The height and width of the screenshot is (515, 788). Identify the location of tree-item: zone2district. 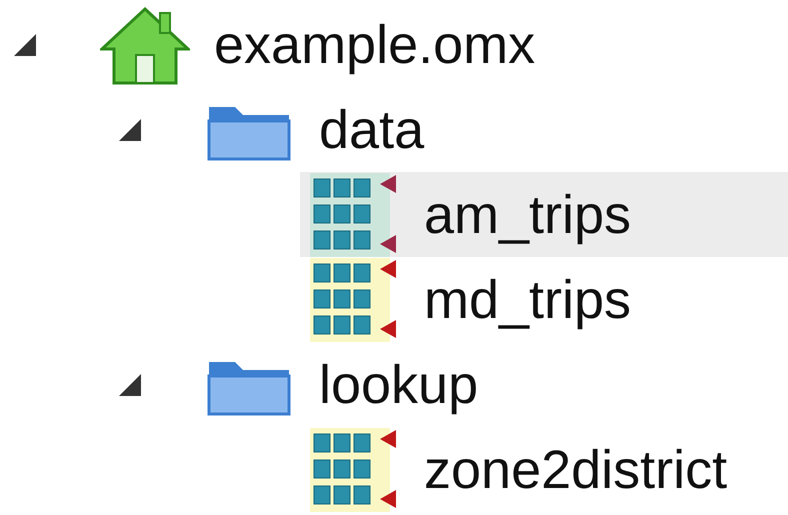
(544, 469).